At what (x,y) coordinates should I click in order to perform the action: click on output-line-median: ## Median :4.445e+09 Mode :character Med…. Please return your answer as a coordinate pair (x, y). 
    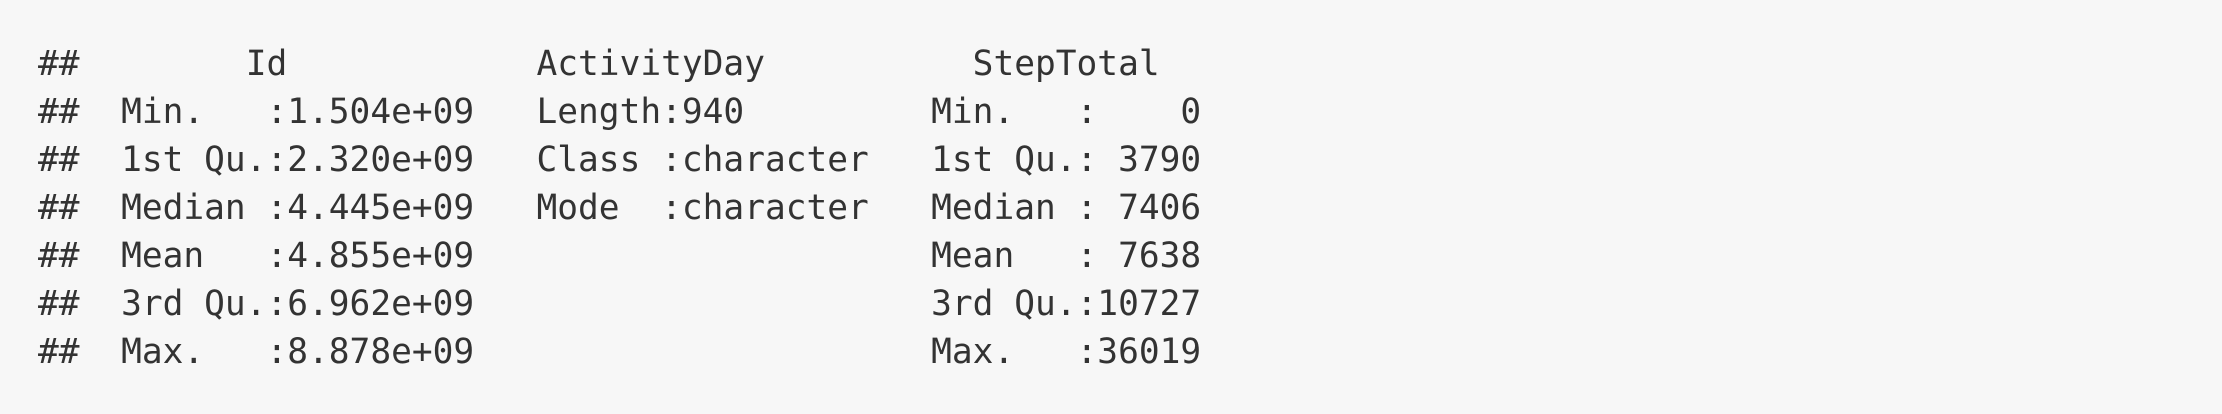
    Looking at the image, I should click on (640, 208).